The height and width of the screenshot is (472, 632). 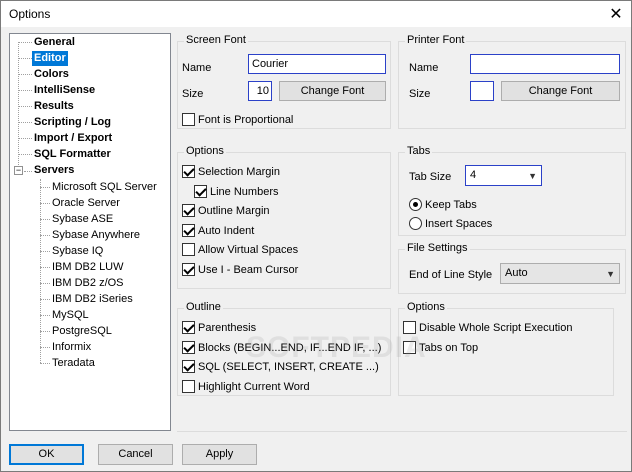 What do you see at coordinates (54, 42) in the screenshot?
I see `tree-item-general: General` at bounding box center [54, 42].